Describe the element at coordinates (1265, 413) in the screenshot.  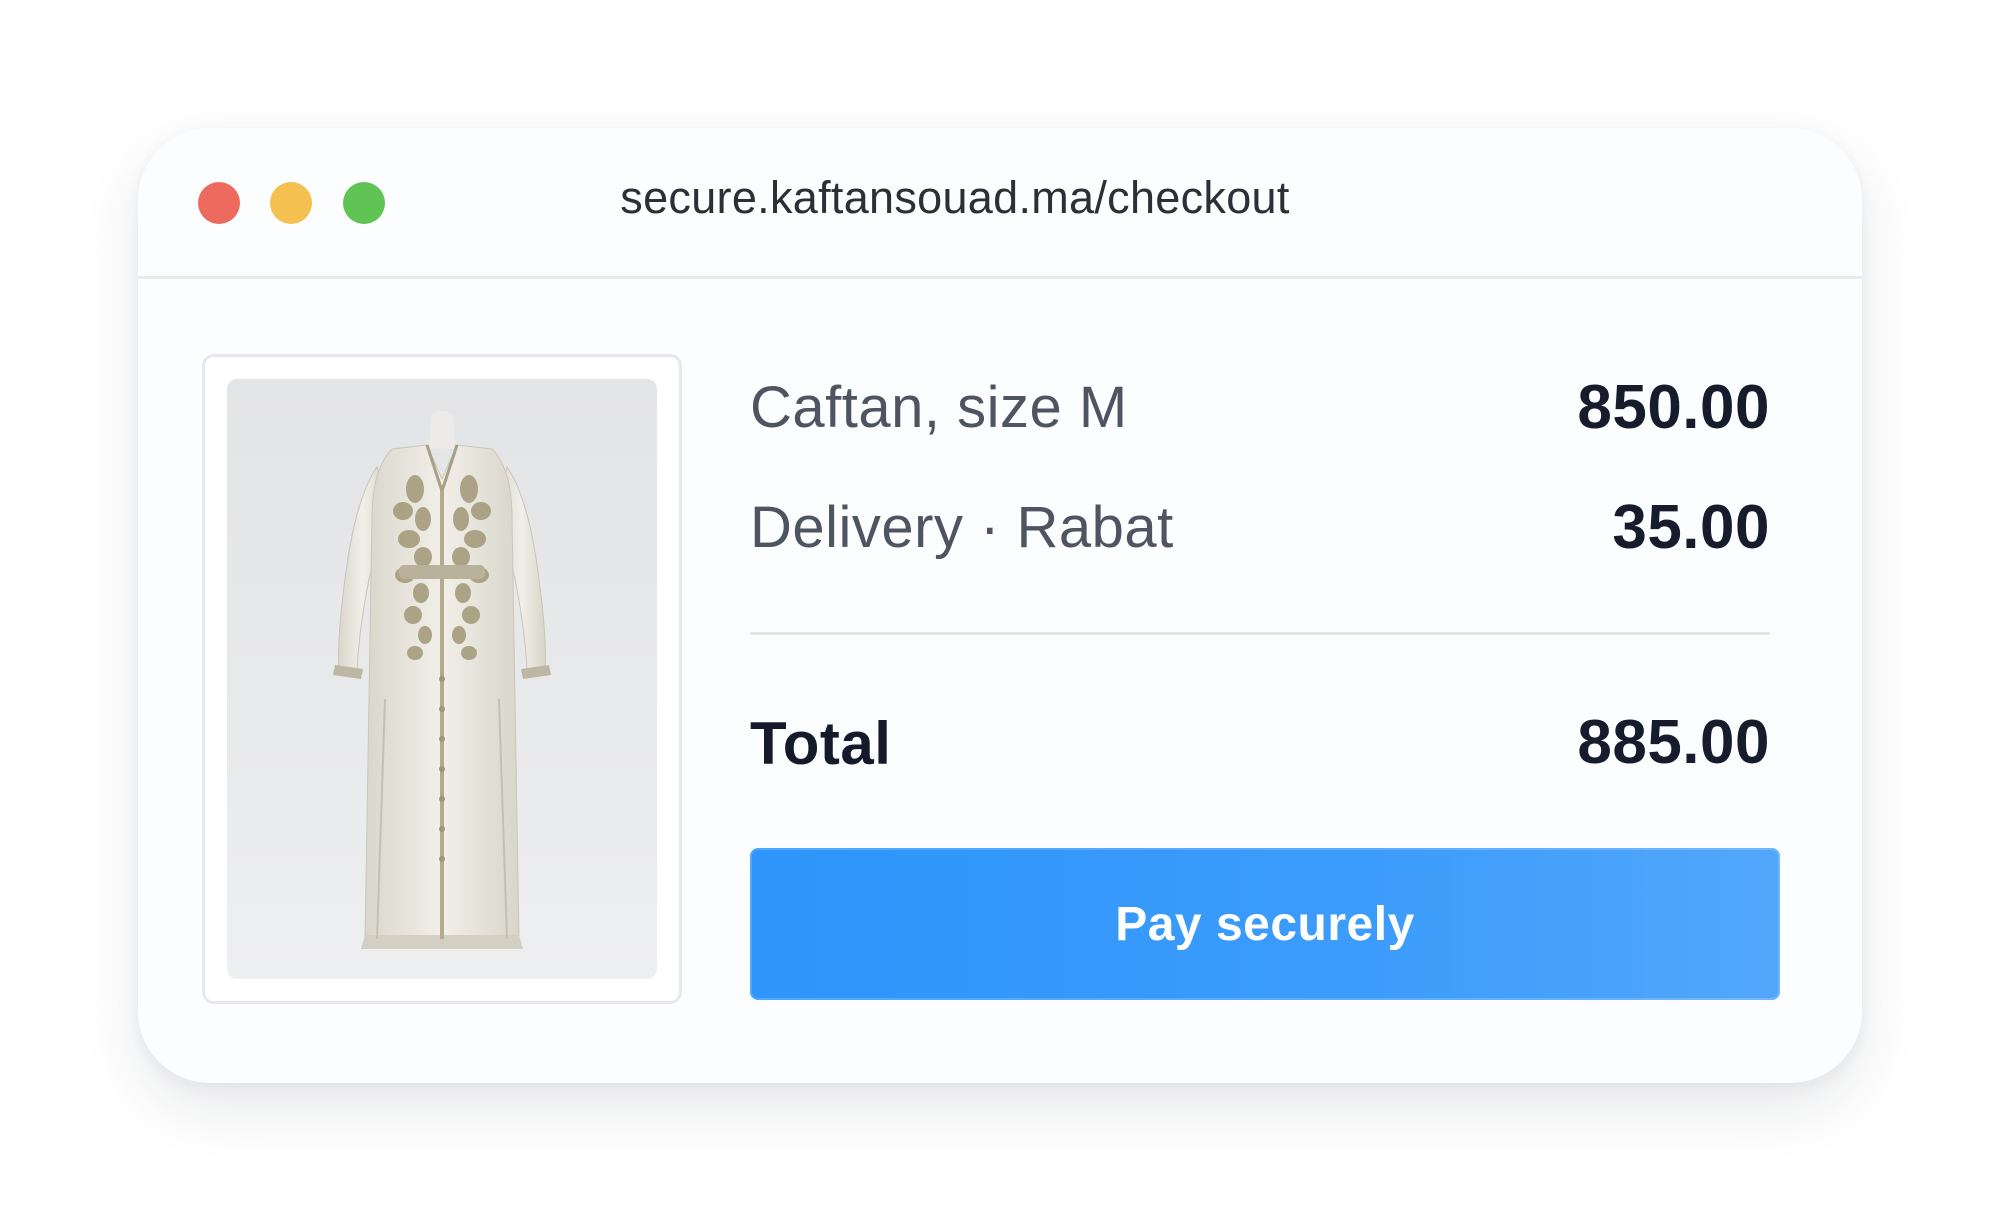
I see `line-item-caftan: Caftan, size M 850.00` at that location.